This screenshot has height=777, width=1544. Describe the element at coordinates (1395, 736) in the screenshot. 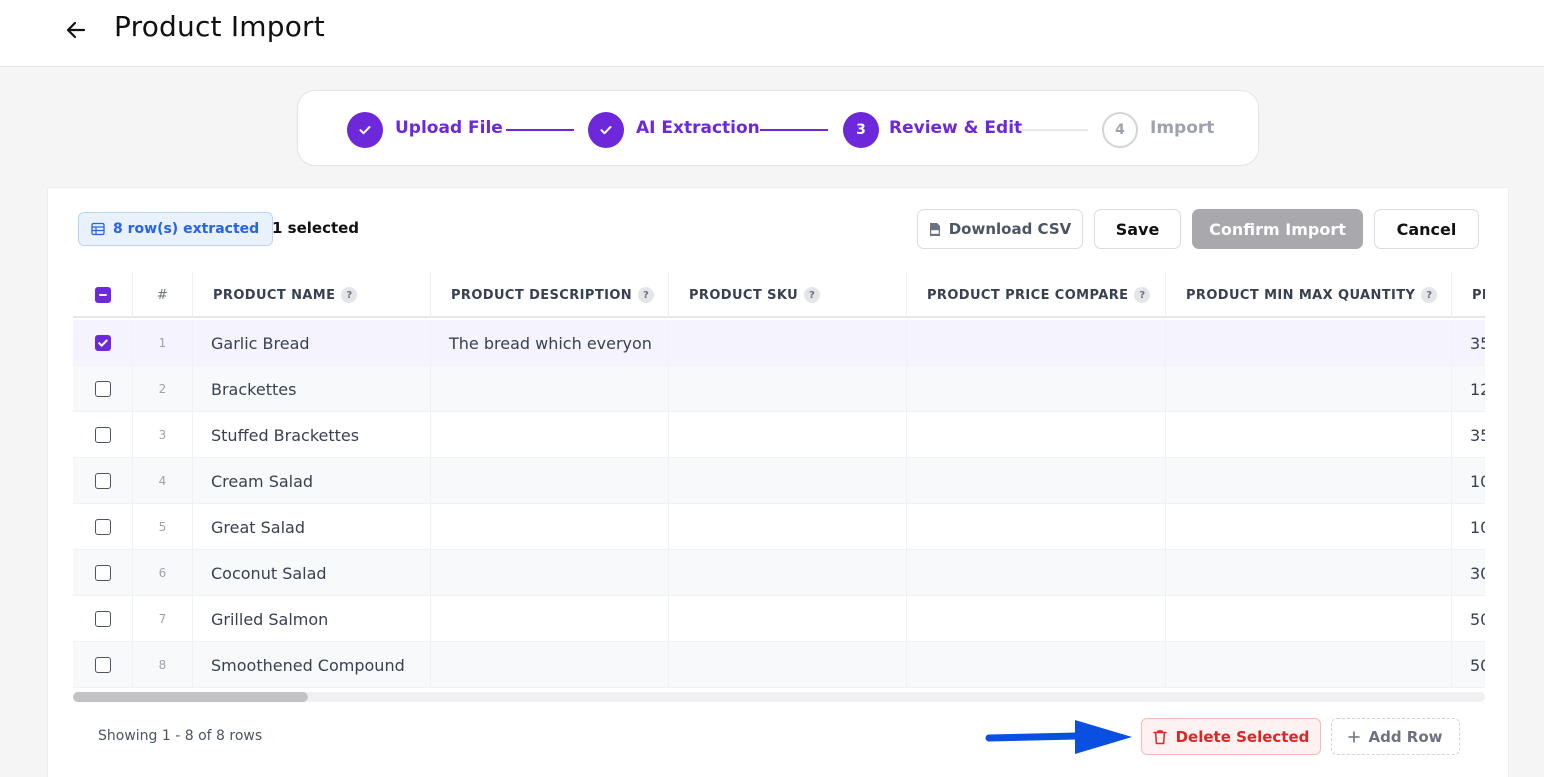

I see `add-row-button: Add Row` at that location.